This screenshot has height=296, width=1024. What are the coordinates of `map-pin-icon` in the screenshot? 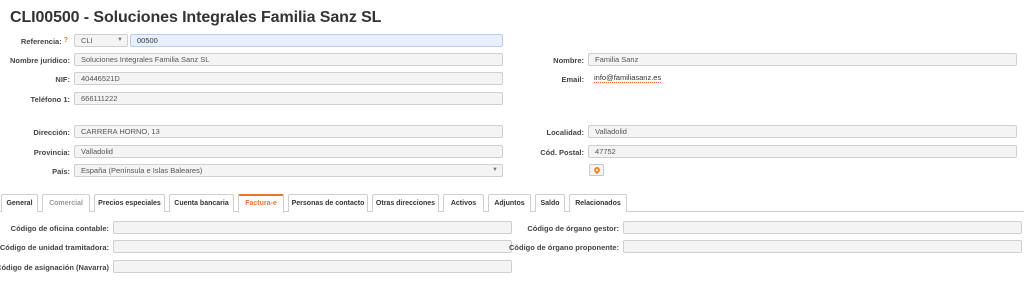 It's located at (597, 170).